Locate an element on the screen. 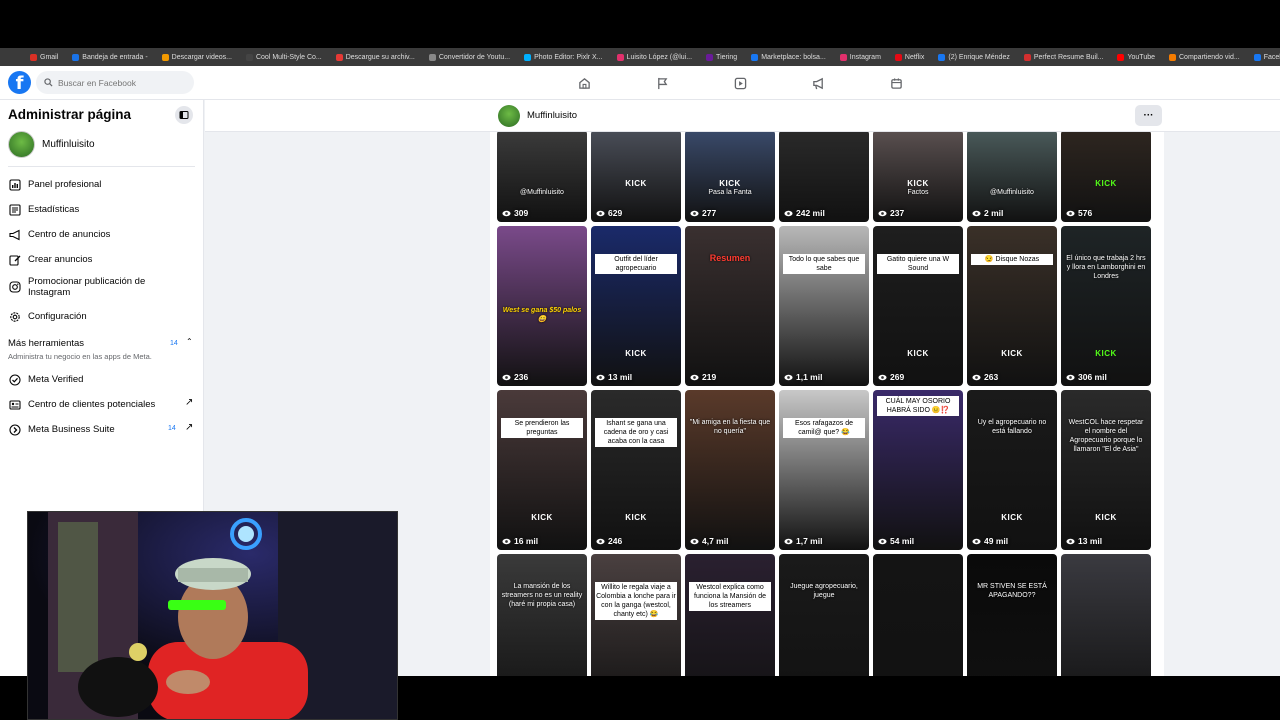 This screenshot has height=720, width=1280. view-count: 54 mil is located at coordinates (902, 541).